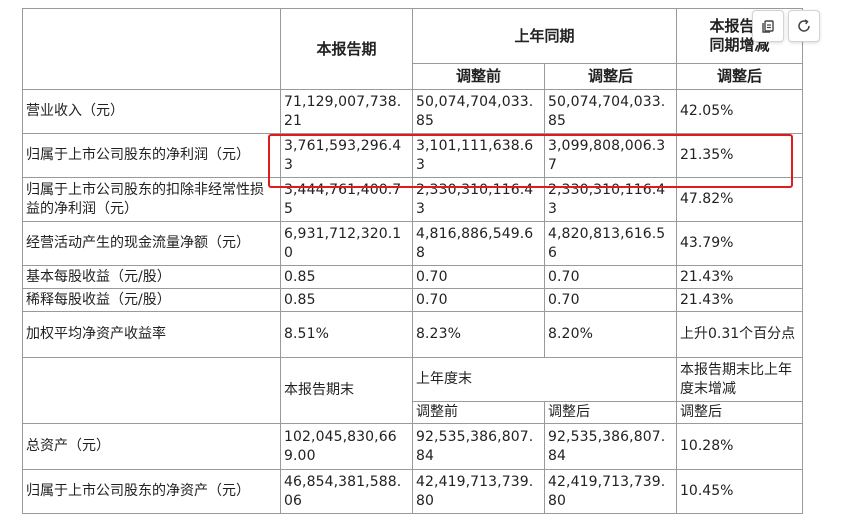 The width and height of the screenshot is (859, 521). Describe the element at coordinates (346, 199) in the screenshot. I see `cell-current: 3,444,761,400.75` at that location.